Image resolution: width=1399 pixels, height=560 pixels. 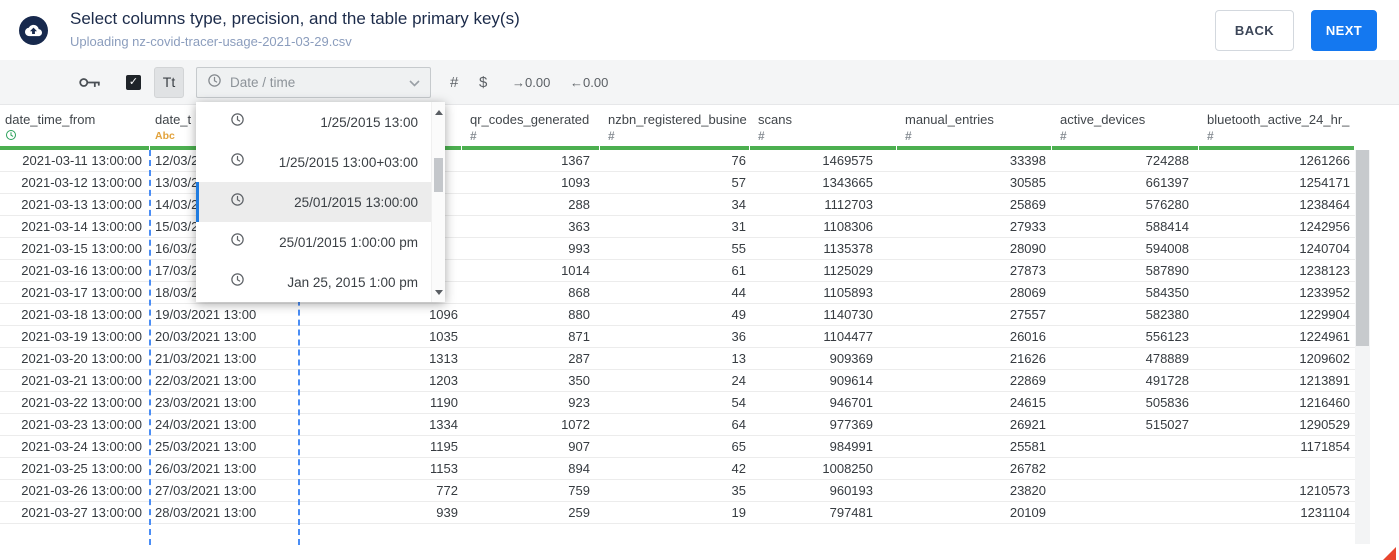 What do you see at coordinates (1027, 402) in the screenshot?
I see `table-cell: 24615` at bounding box center [1027, 402].